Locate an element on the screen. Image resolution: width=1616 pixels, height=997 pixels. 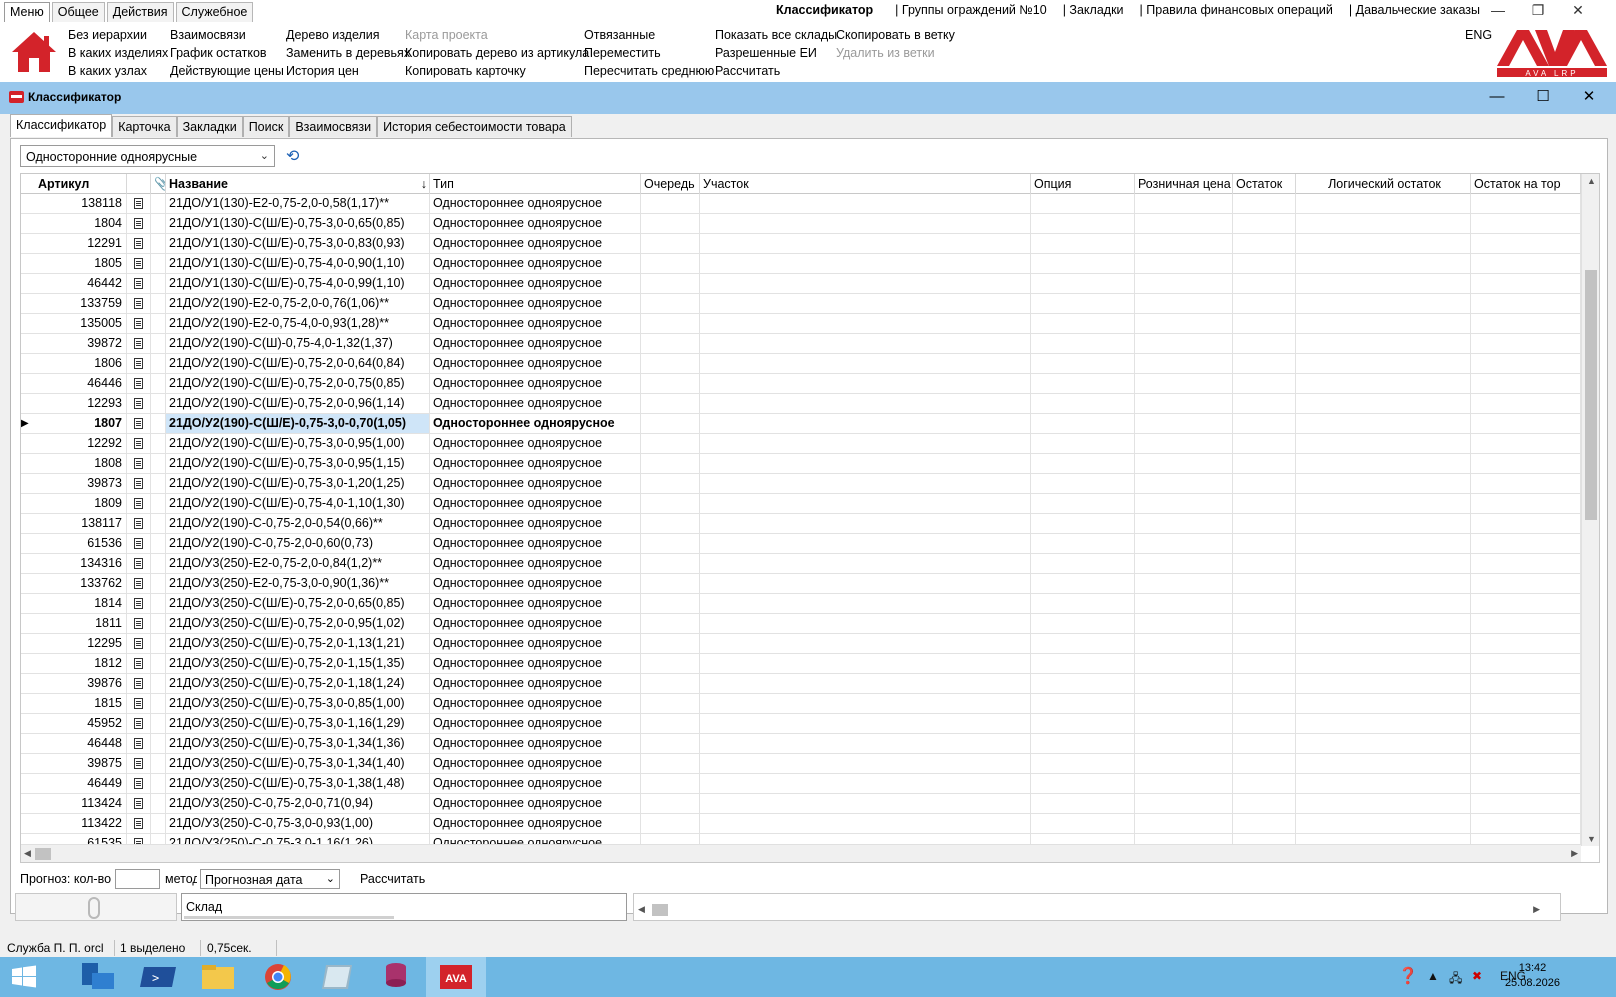
top-link-tolling-orders: | Давальческие заказы is located at coordinates (1414, 10).